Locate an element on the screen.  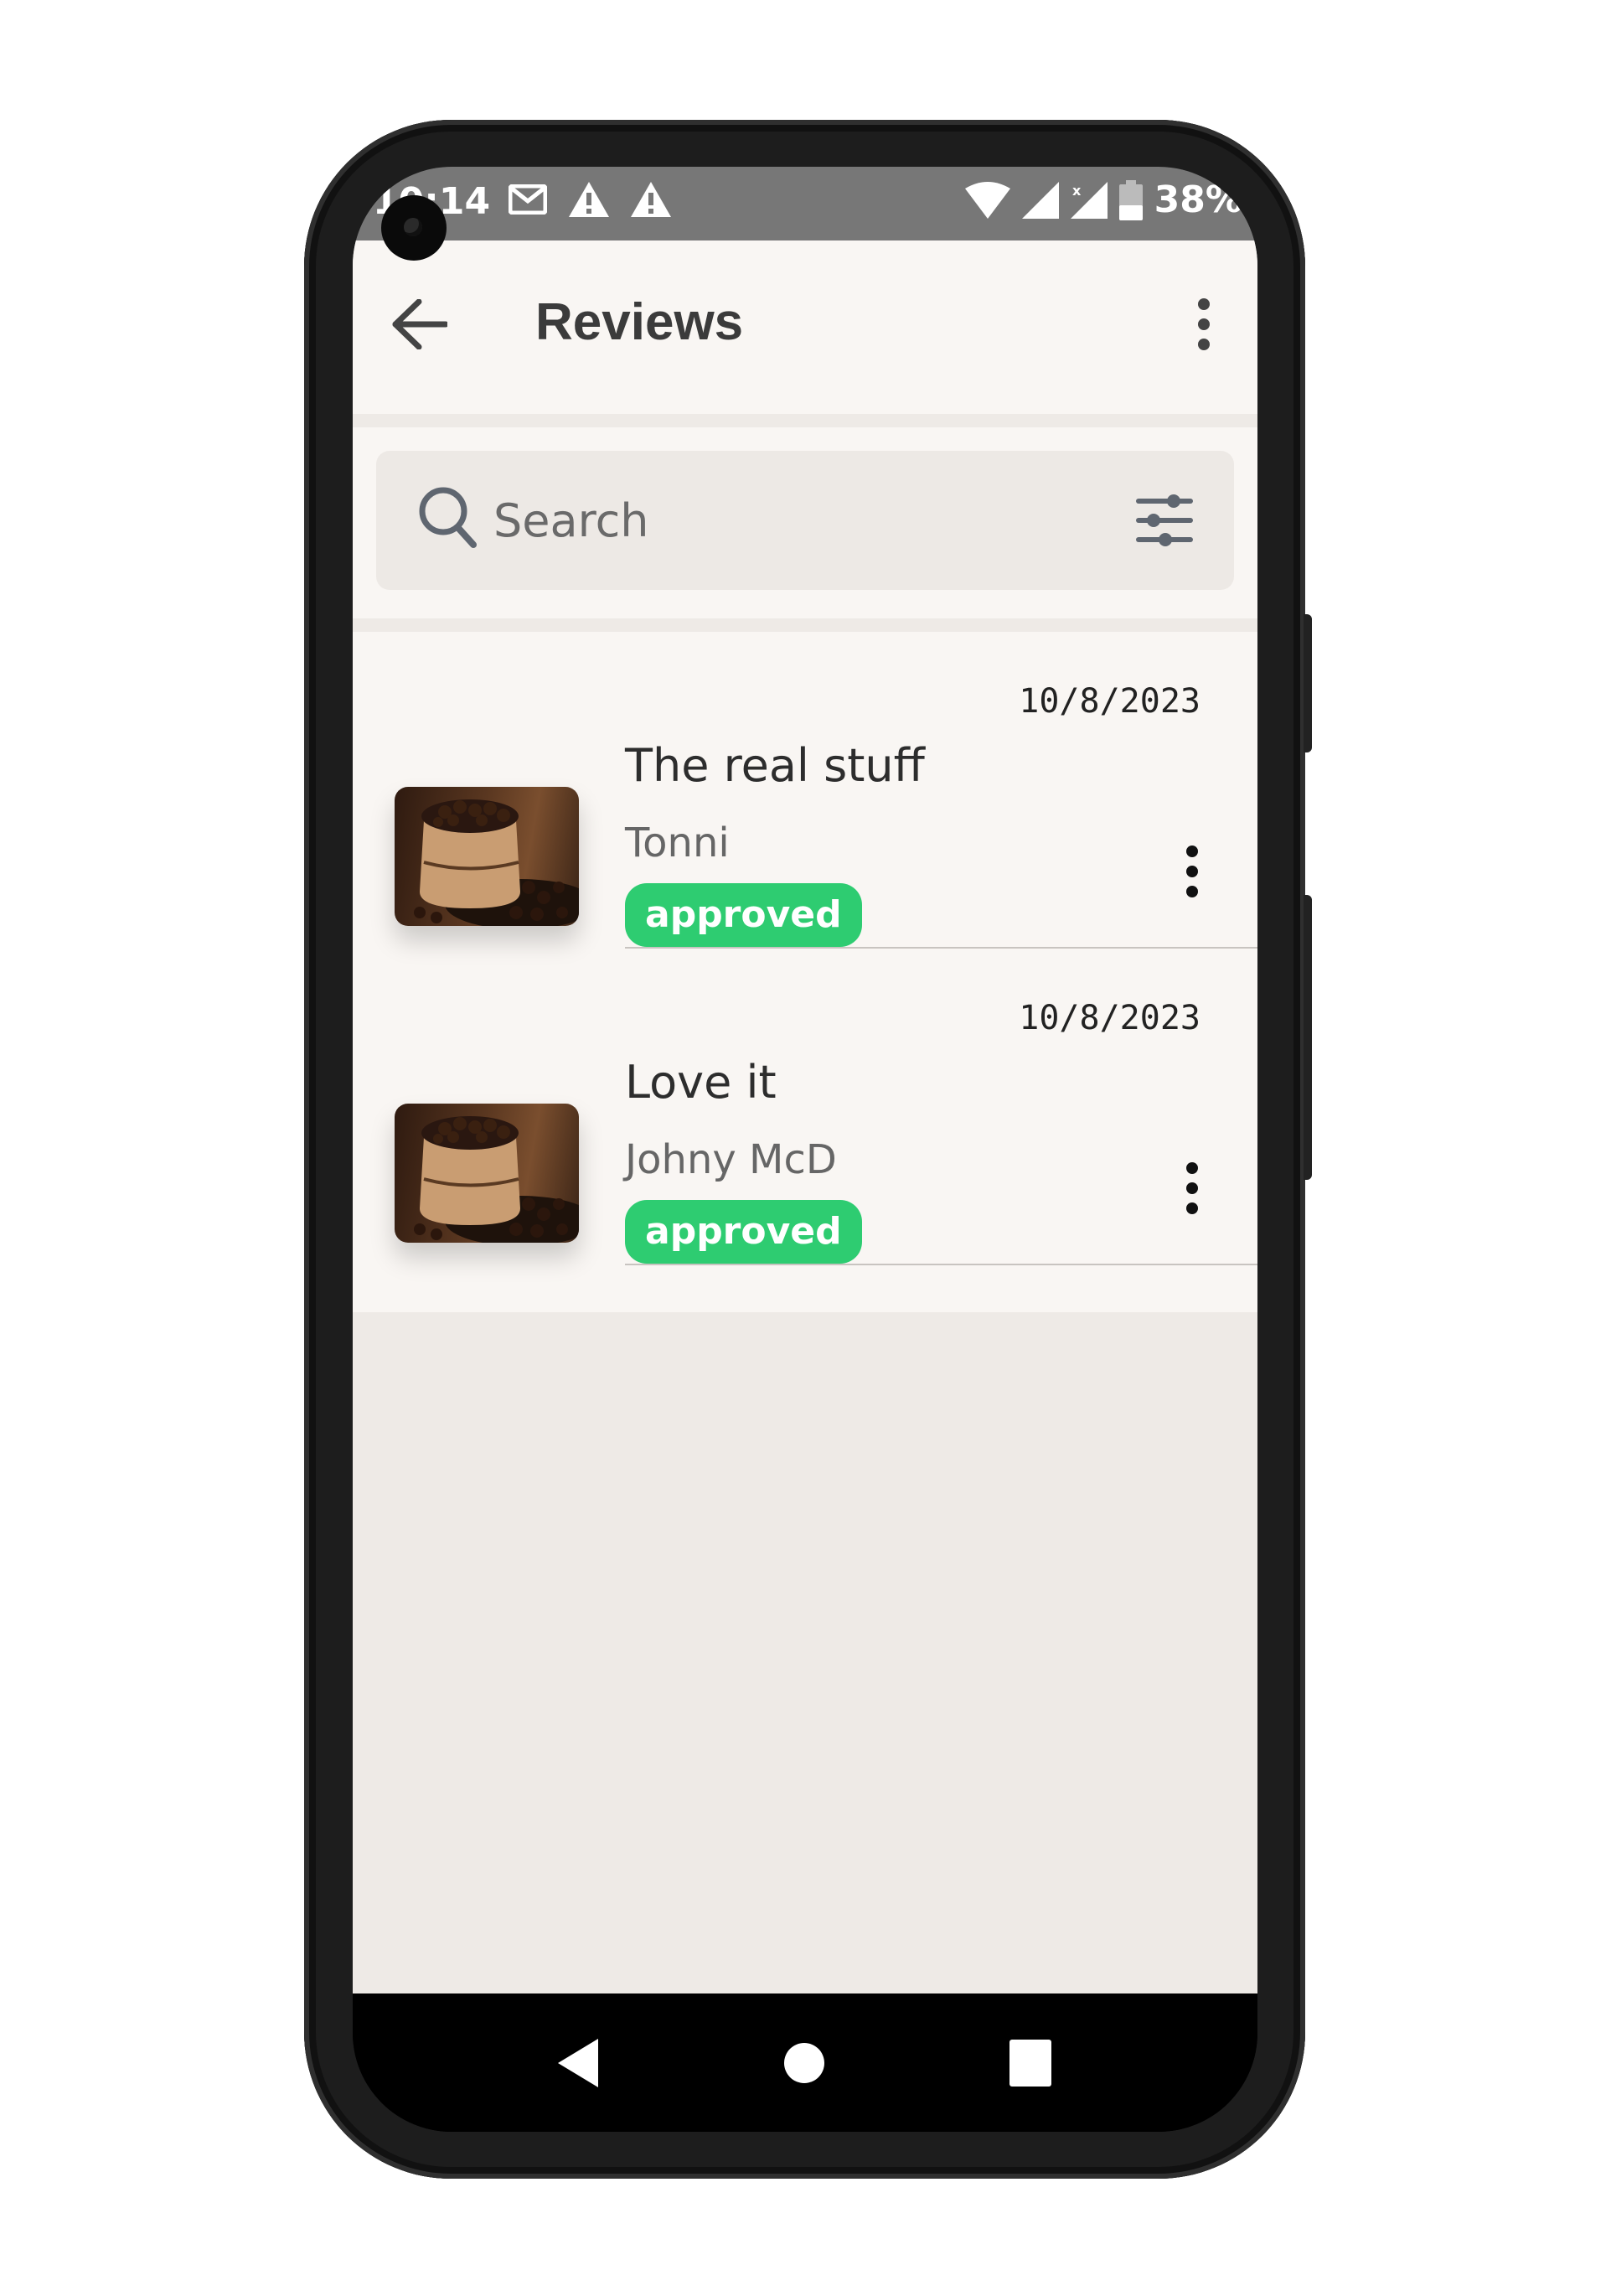
search-input is located at coordinates (744, 520).